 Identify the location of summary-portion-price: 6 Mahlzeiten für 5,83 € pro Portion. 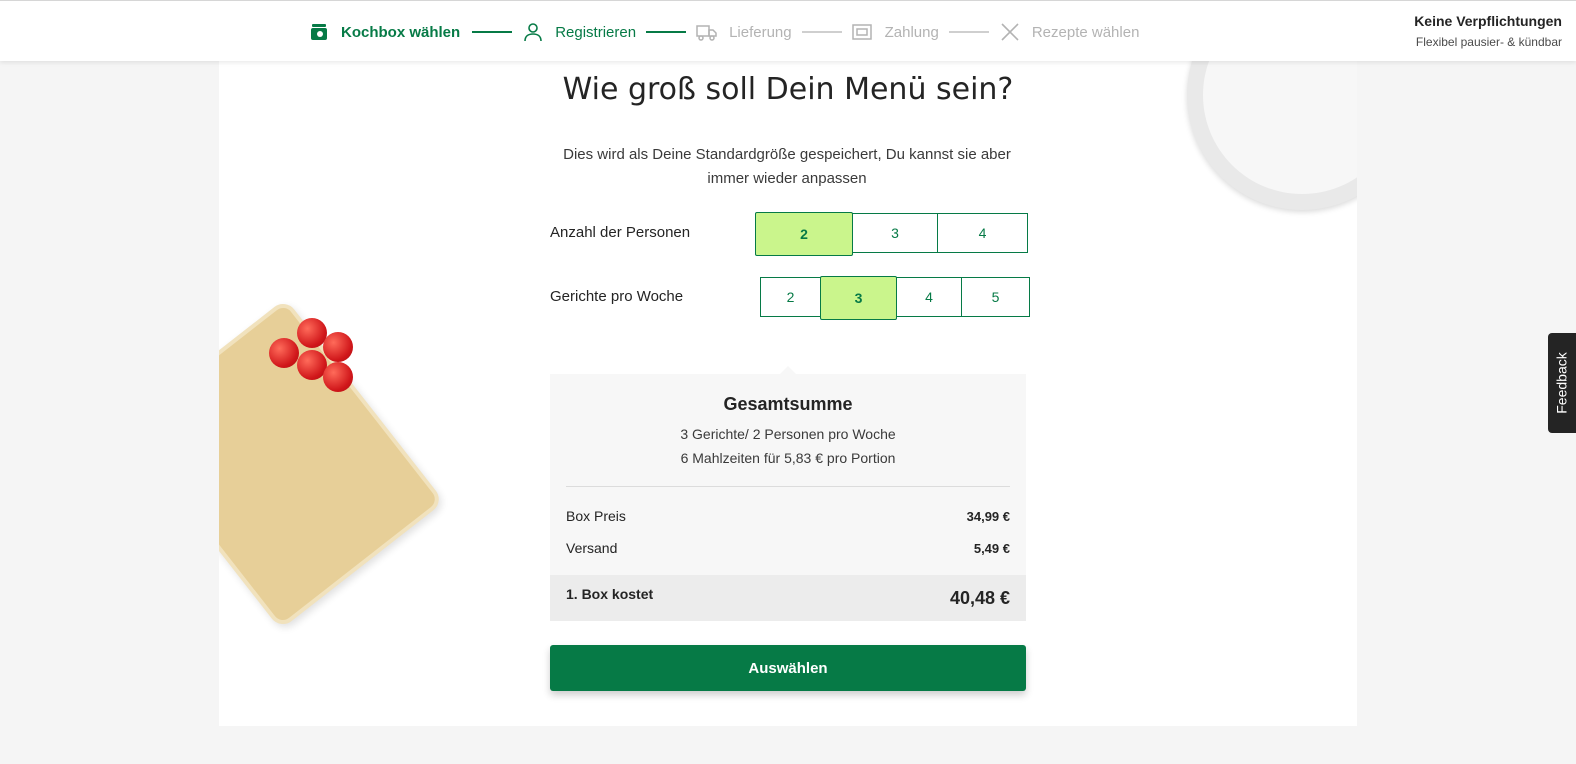
(788, 458).